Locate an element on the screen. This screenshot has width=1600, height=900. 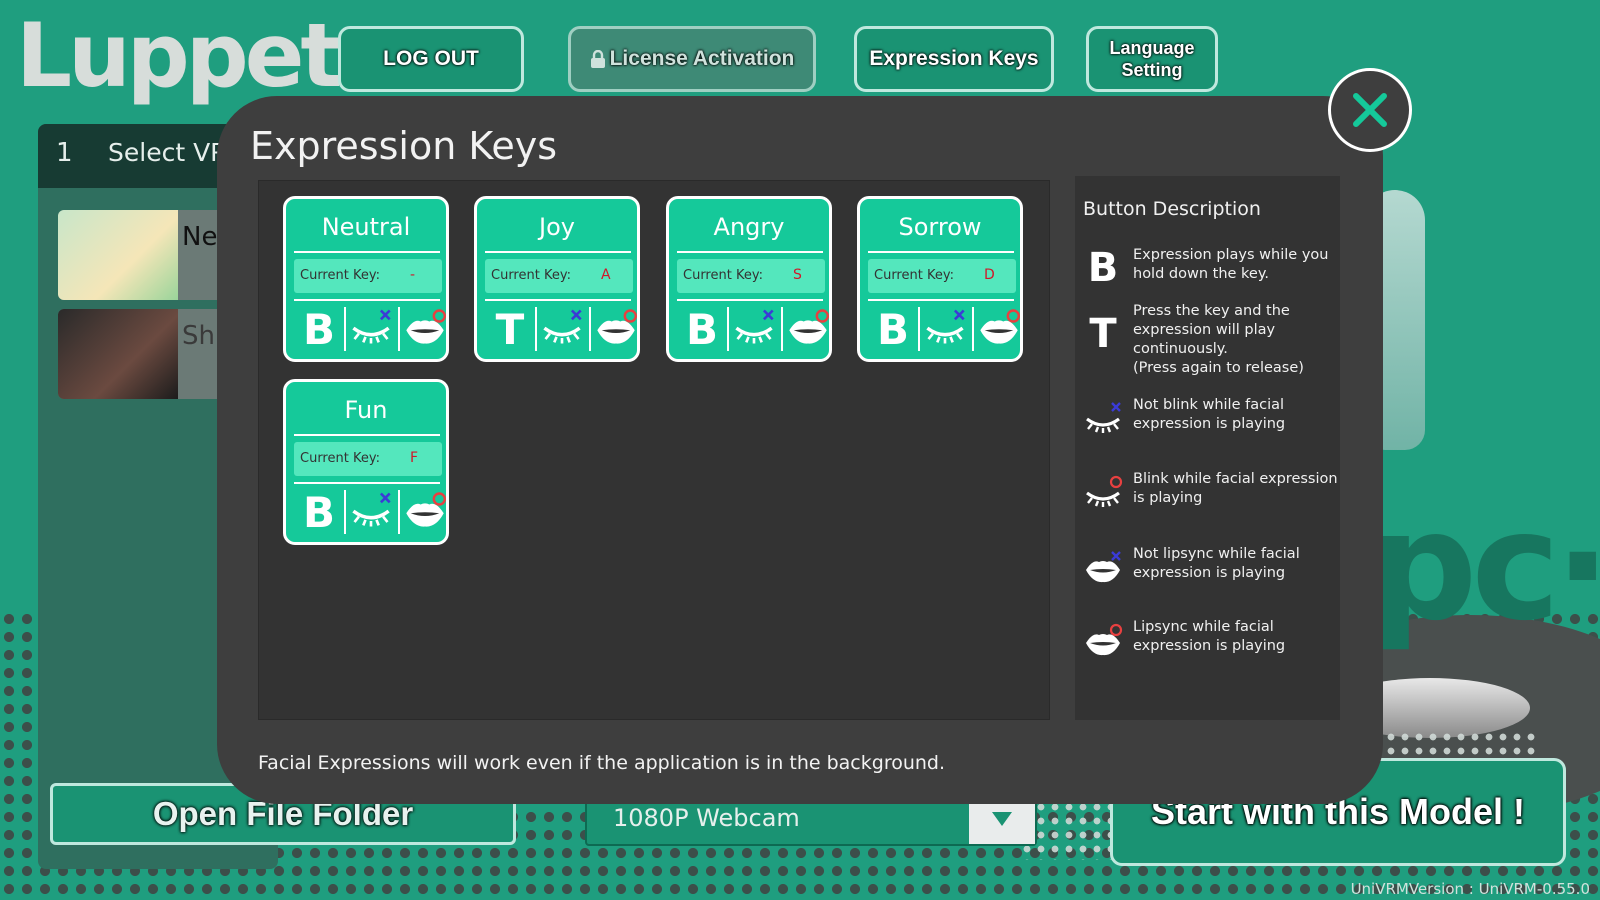
expression-card-4: Fun Current Key: F B is located at coordinates (366, 462).